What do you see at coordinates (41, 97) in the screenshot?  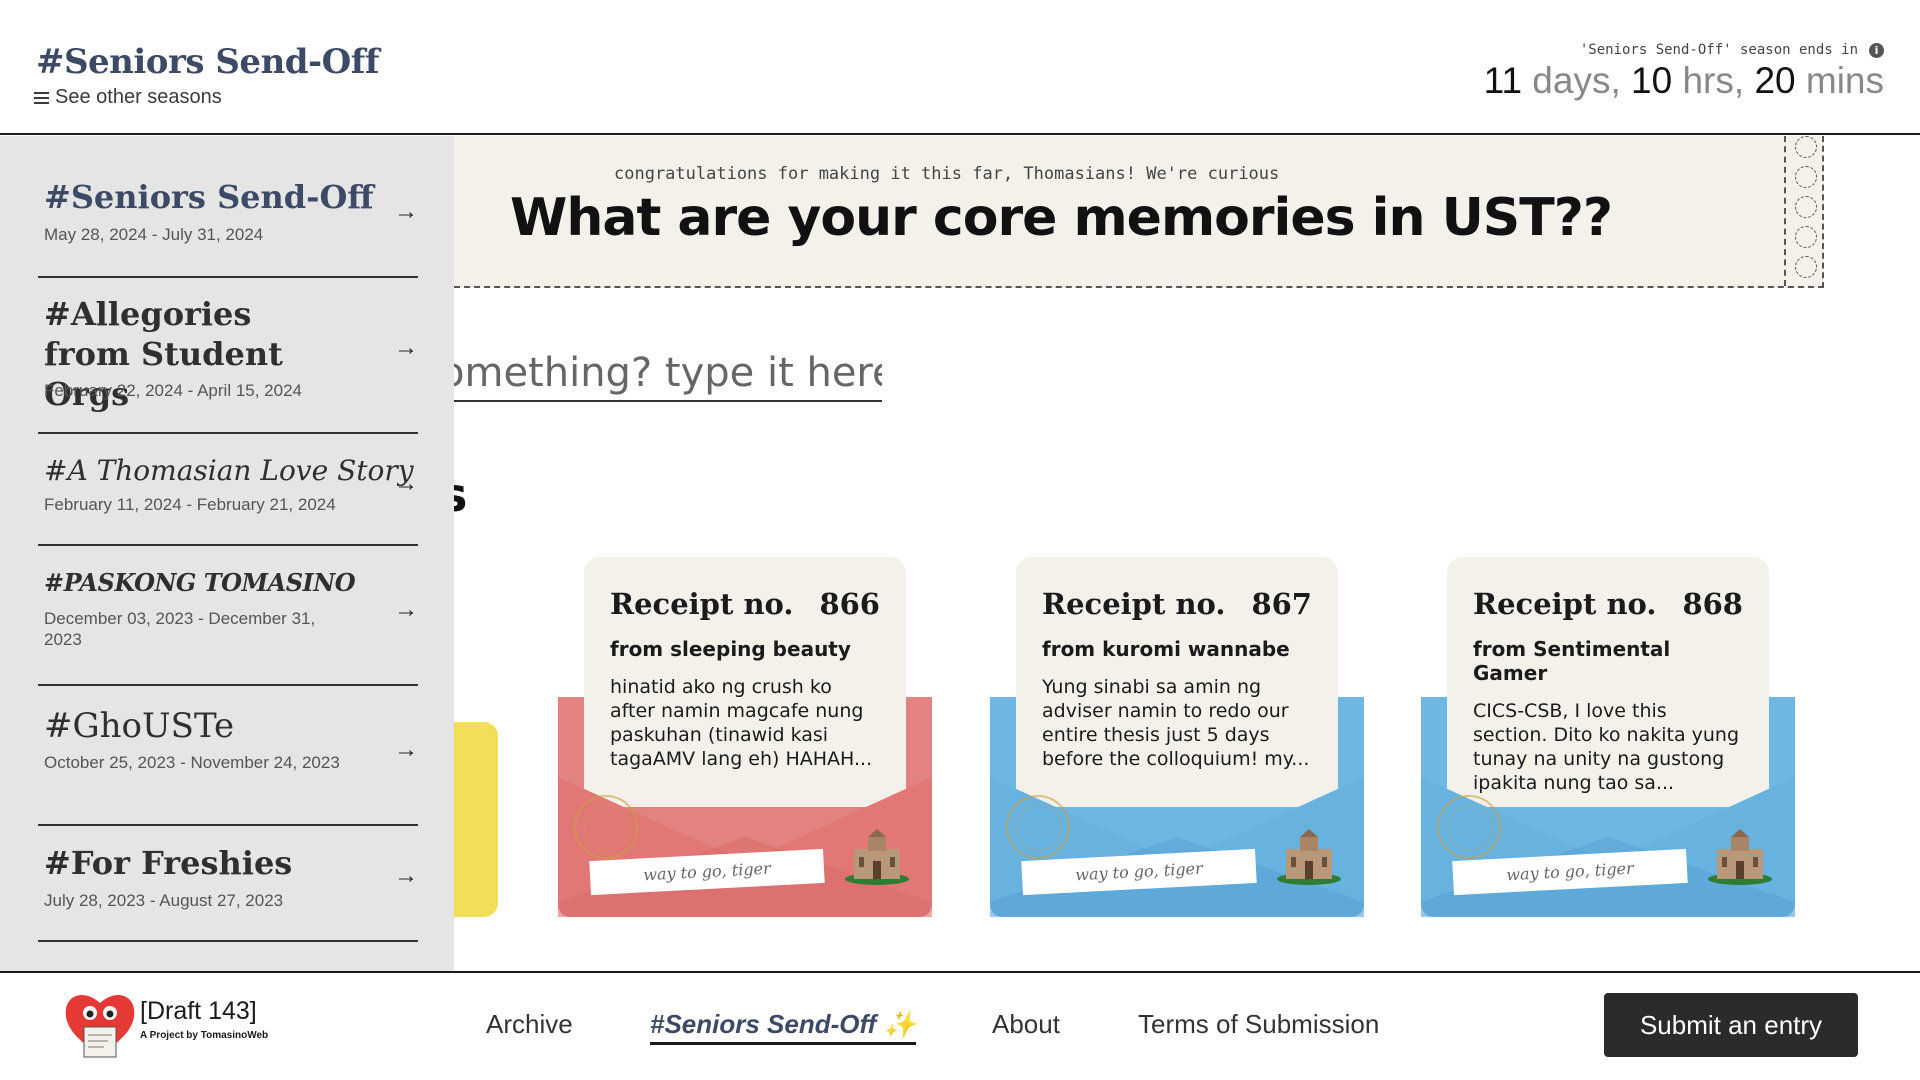 I see `menu-icon` at bounding box center [41, 97].